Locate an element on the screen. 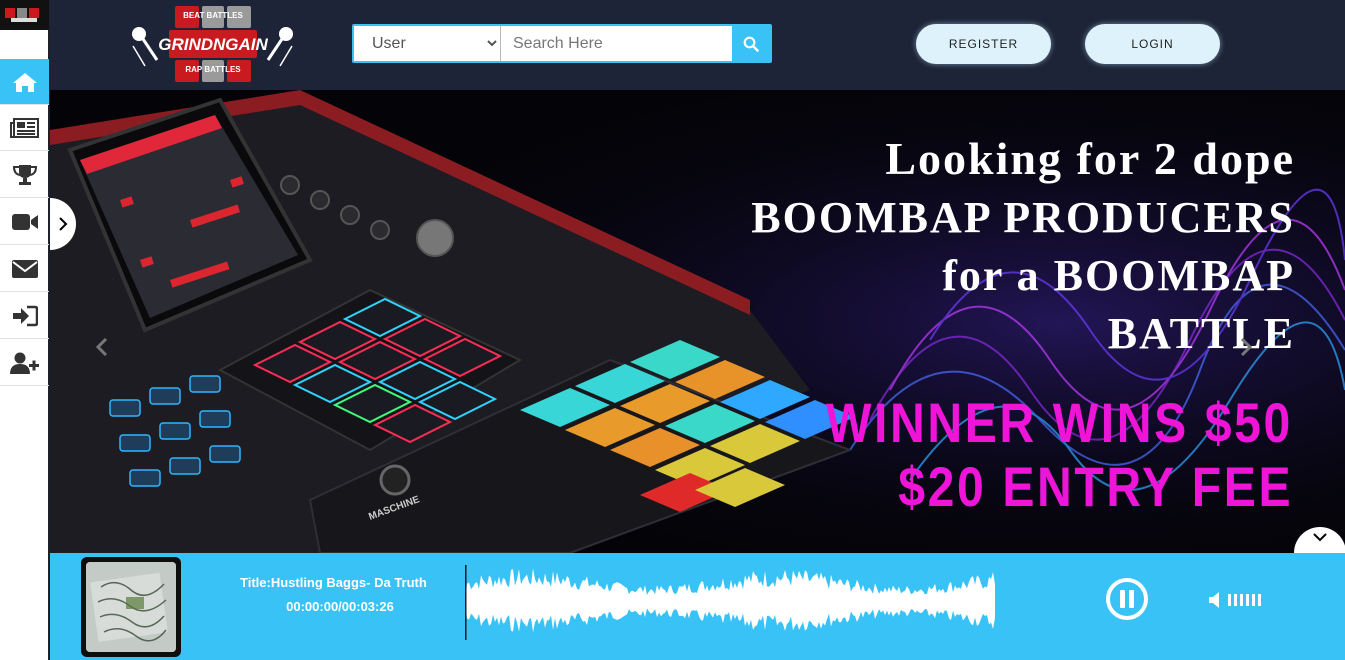  sidebar-item-home is located at coordinates (24, 82).